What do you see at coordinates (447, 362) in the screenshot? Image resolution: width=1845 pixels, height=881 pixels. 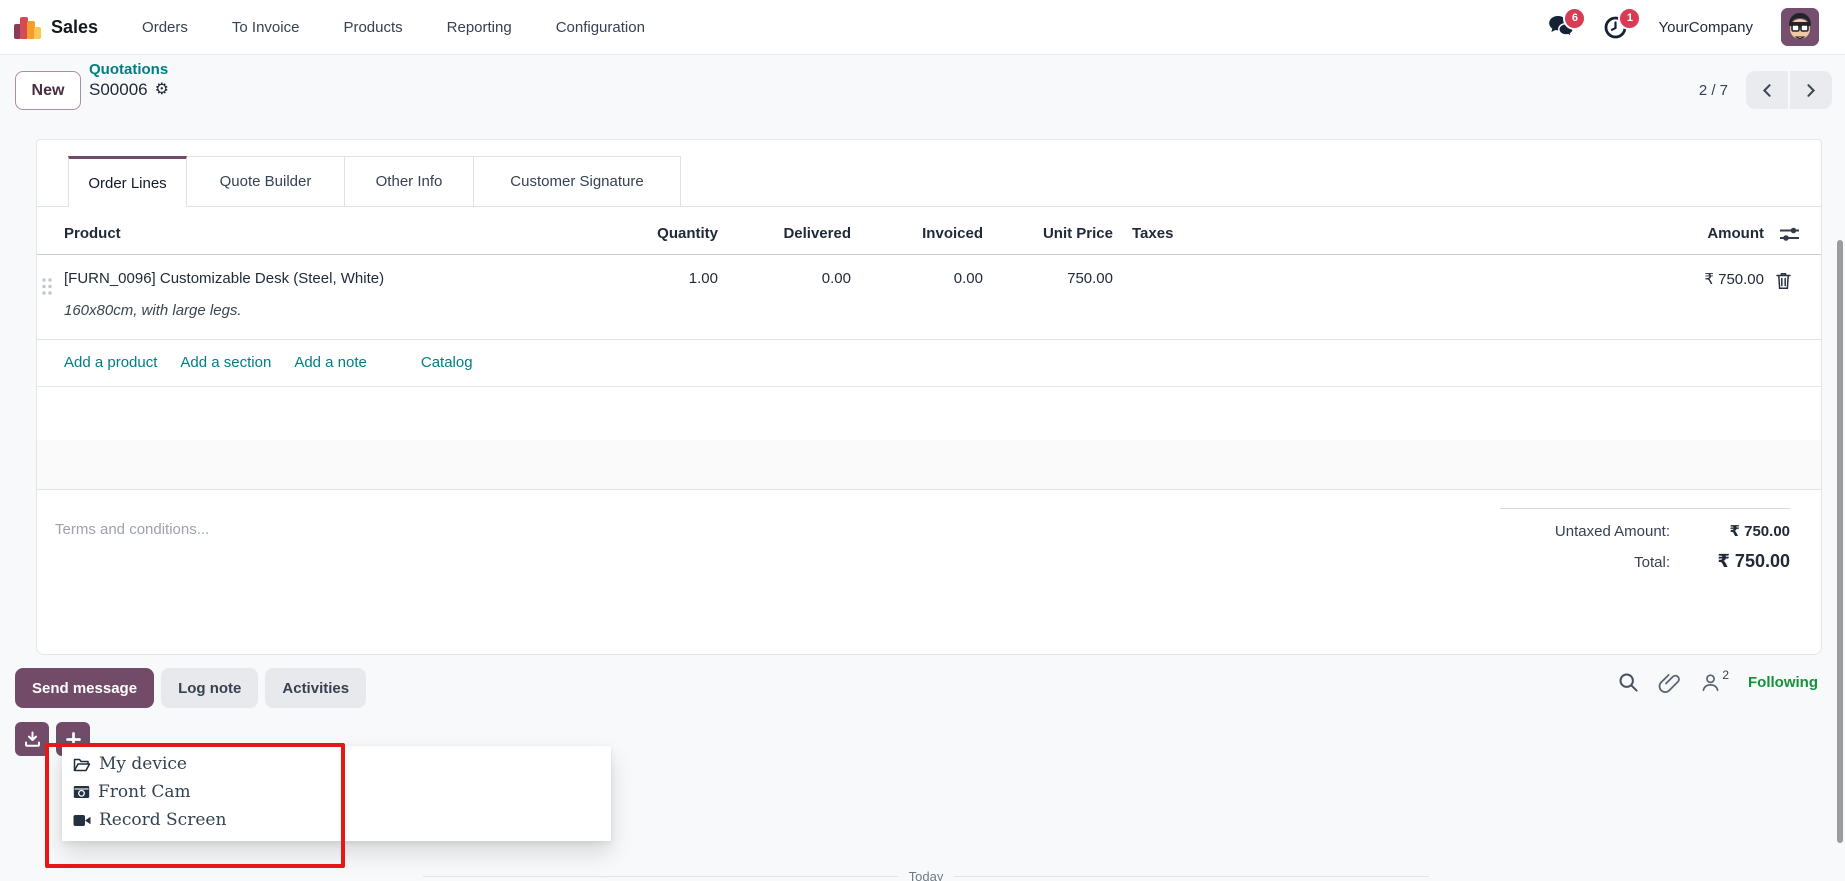 I see `catalog-link: Catalog` at bounding box center [447, 362].